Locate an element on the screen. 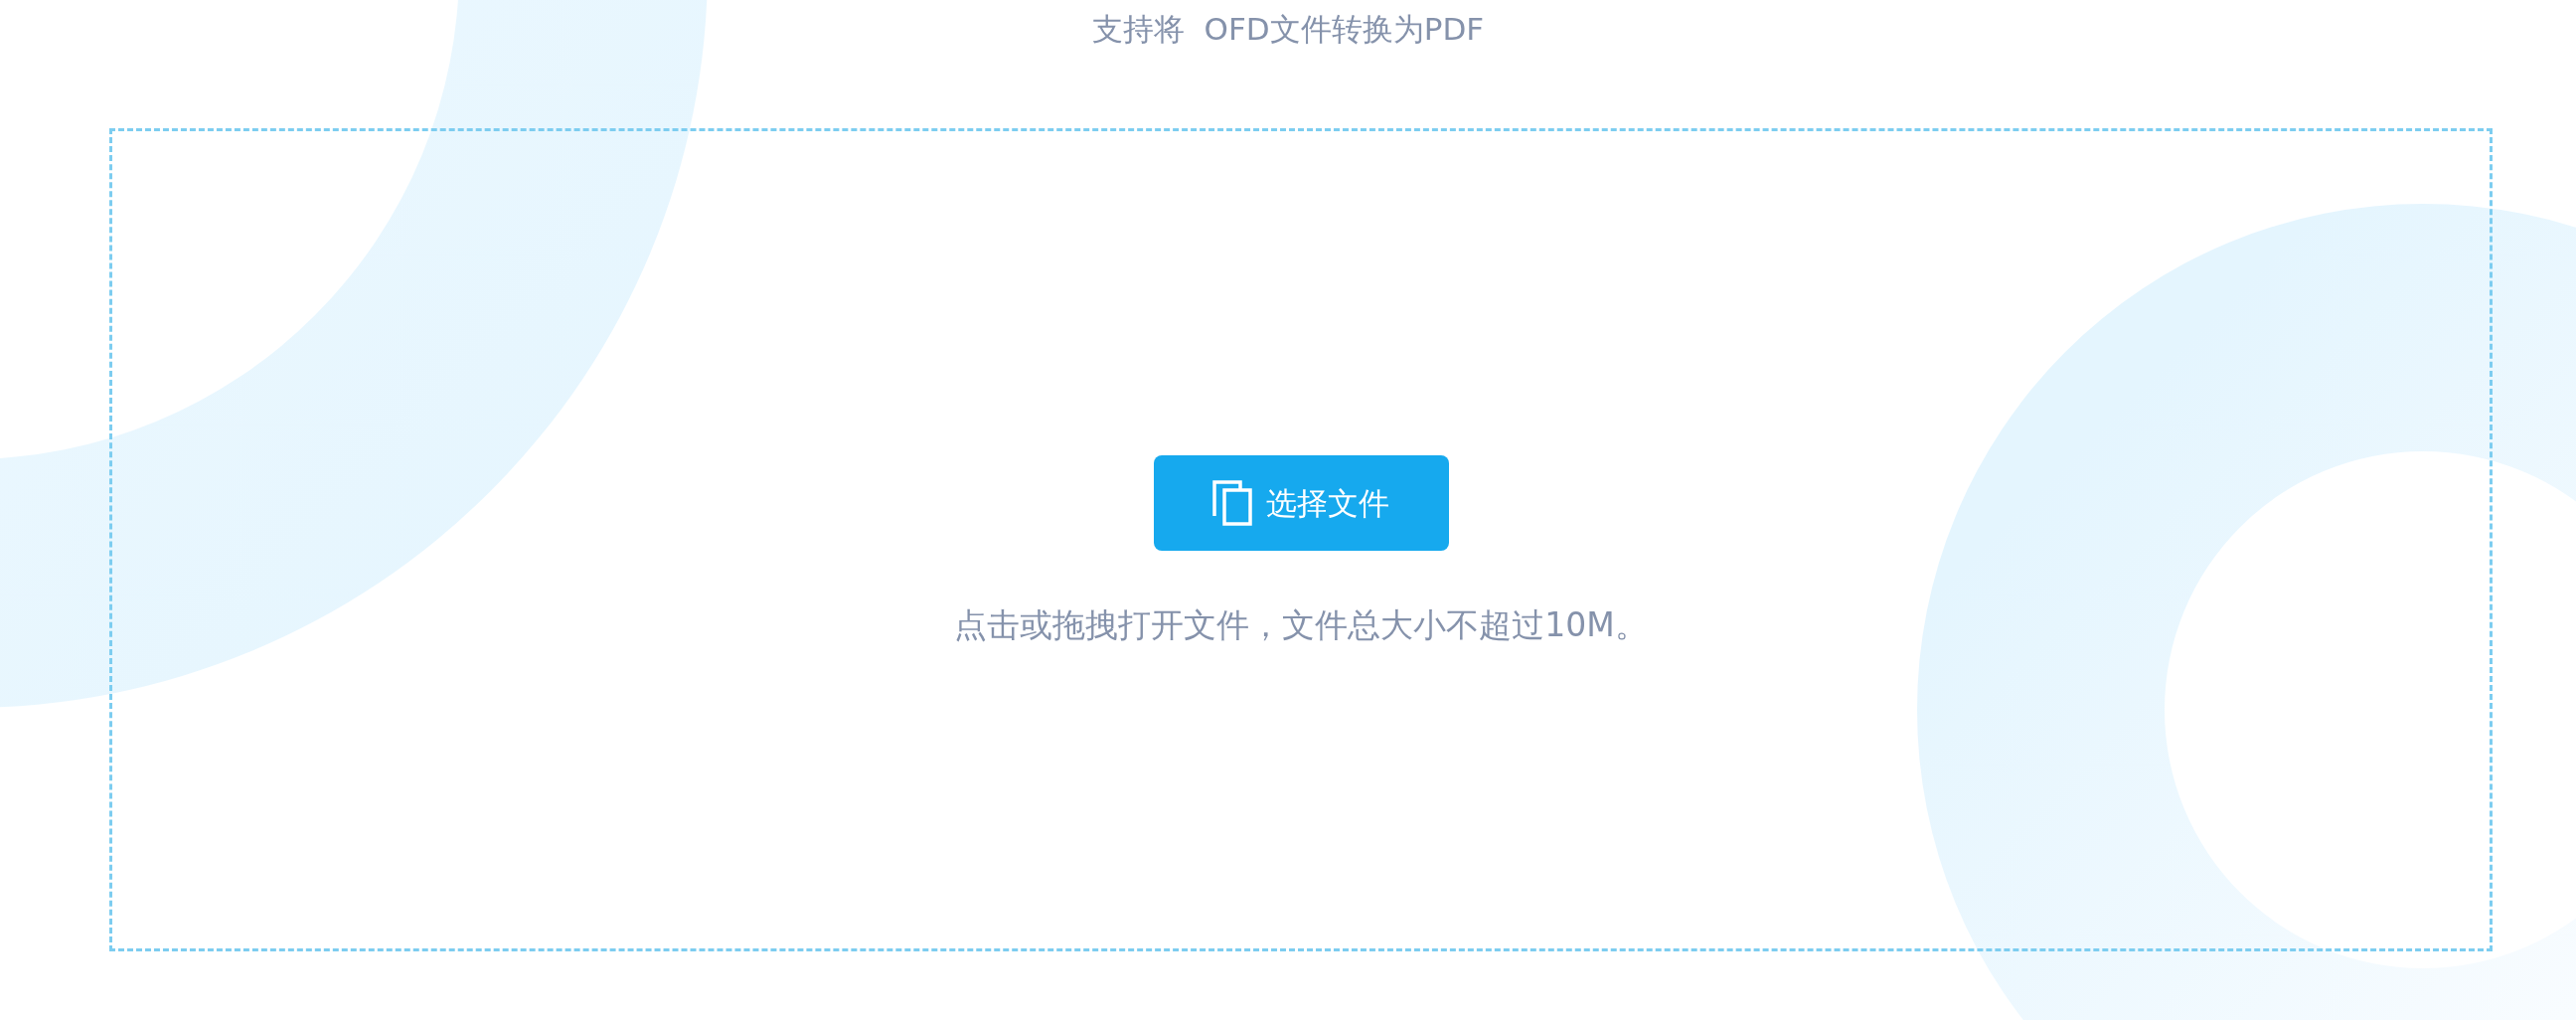  copy-icon is located at coordinates (1232, 503).